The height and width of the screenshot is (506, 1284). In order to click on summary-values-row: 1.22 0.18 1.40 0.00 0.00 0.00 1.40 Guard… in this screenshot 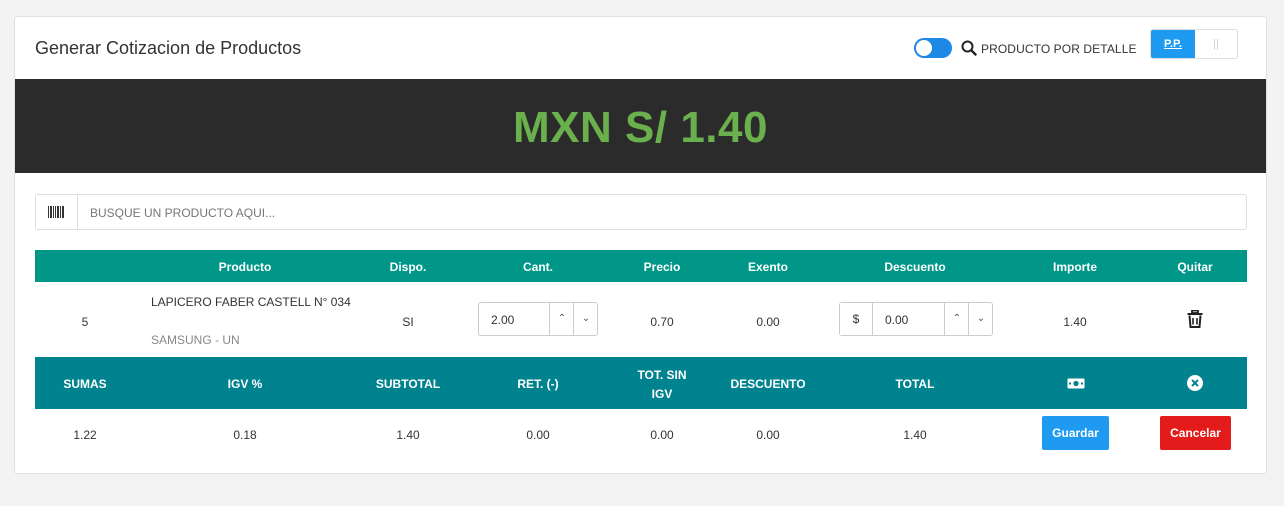, I will do `click(641, 434)`.